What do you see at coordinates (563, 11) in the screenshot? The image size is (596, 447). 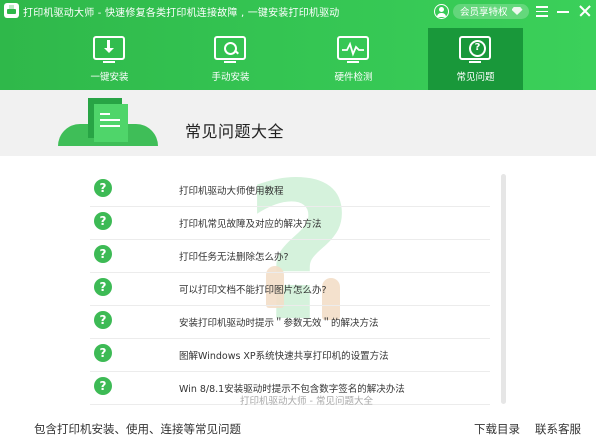 I see `minimize-icon` at bounding box center [563, 11].